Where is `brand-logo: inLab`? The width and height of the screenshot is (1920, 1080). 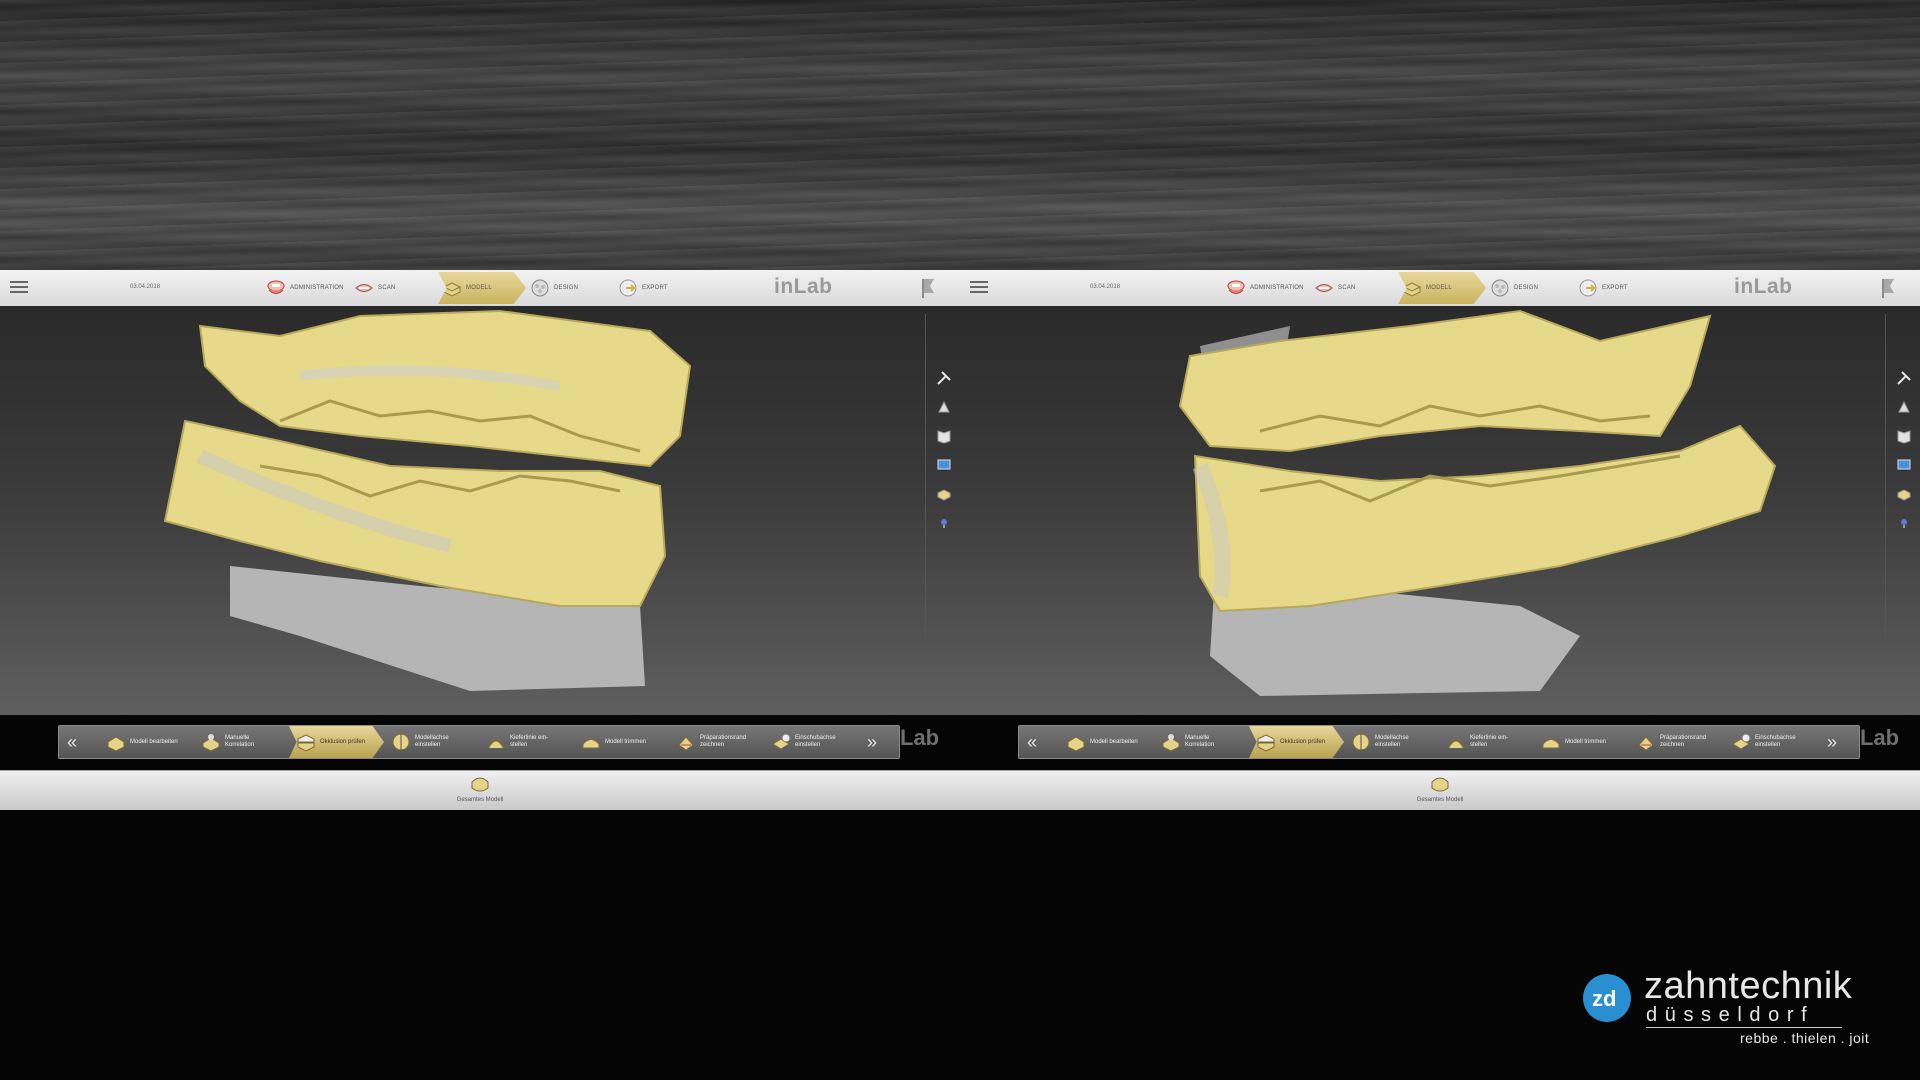
brand-logo: inLab is located at coordinates (803, 286).